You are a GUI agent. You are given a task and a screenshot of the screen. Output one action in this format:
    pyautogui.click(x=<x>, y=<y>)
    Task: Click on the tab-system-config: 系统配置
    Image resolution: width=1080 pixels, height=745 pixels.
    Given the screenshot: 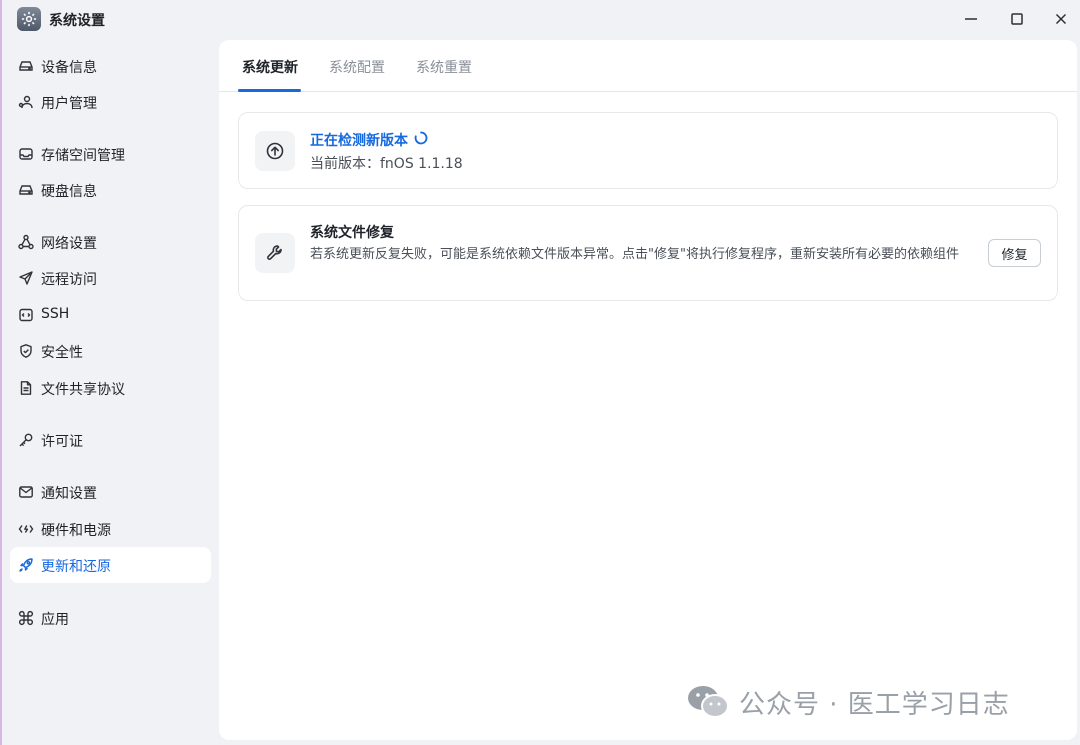 What is the action you would take?
    pyautogui.click(x=357, y=67)
    